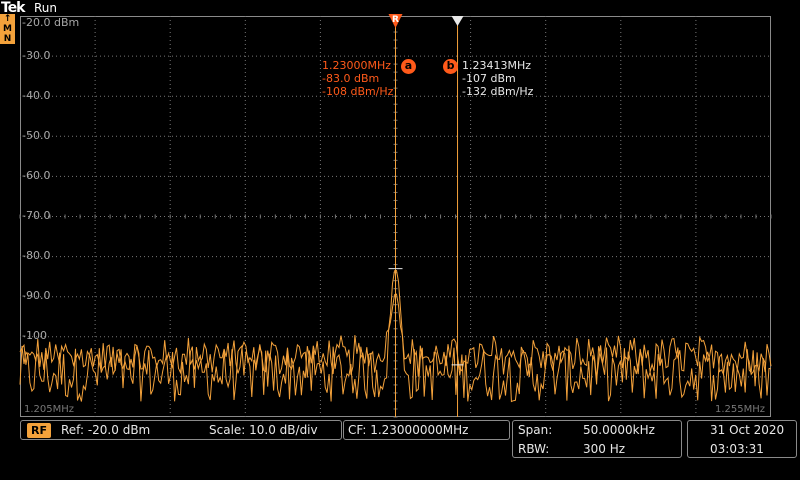 This screenshot has height=480, width=800. What do you see at coordinates (450, 66) in the screenshot?
I see `marker-b-badge: b` at bounding box center [450, 66].